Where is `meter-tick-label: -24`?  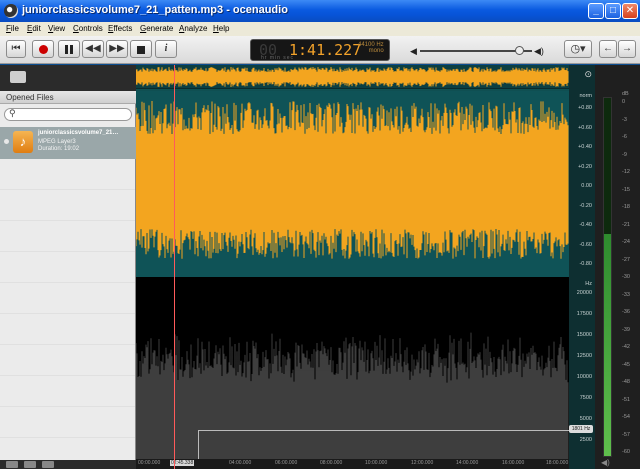
meter-tick-label: -24 is located at coordinates (626, 242).